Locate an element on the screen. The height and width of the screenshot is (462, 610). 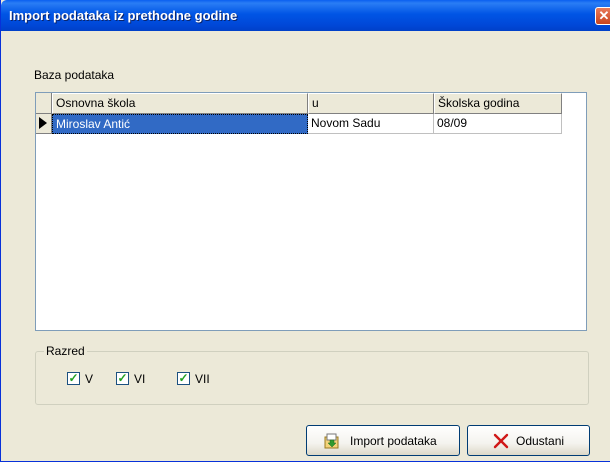
checkbox-v-label: V is located at coordinates (89, 379).